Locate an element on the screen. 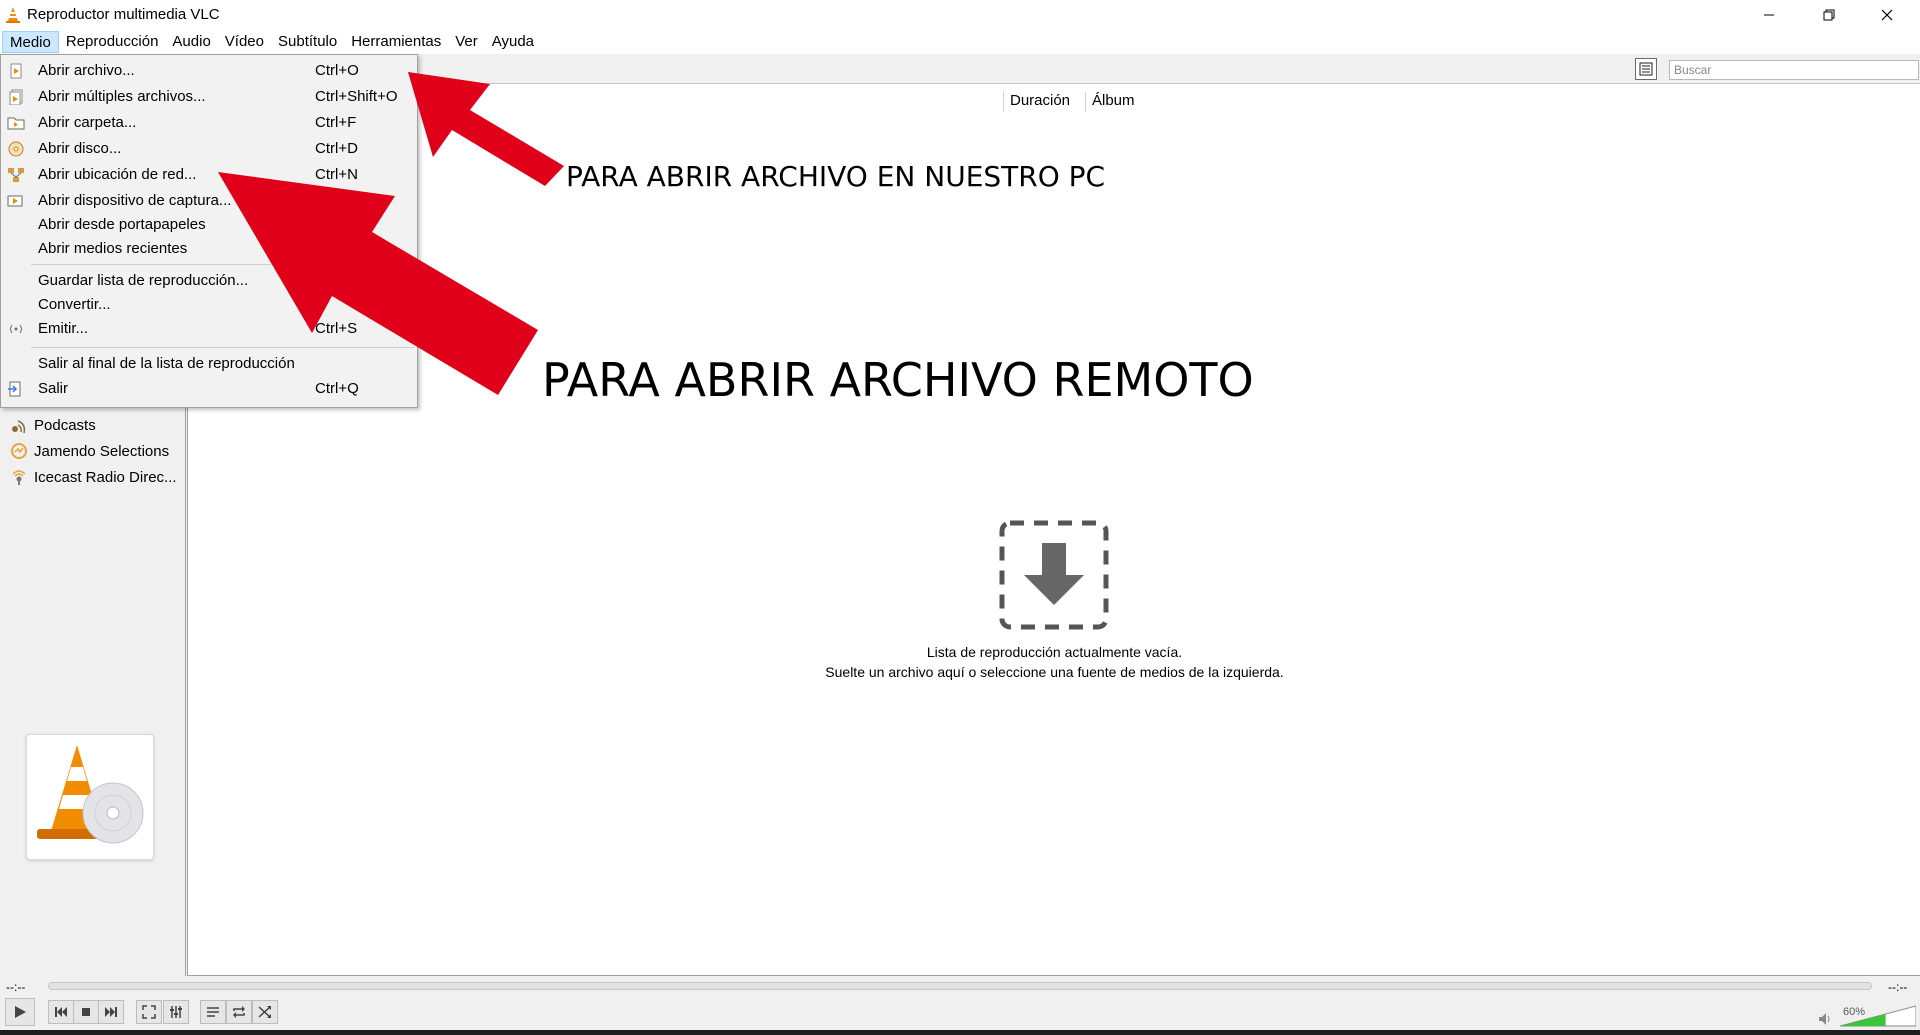 The image size is (1920, 1035). previous-icon is located at coordinates (61, 1012).